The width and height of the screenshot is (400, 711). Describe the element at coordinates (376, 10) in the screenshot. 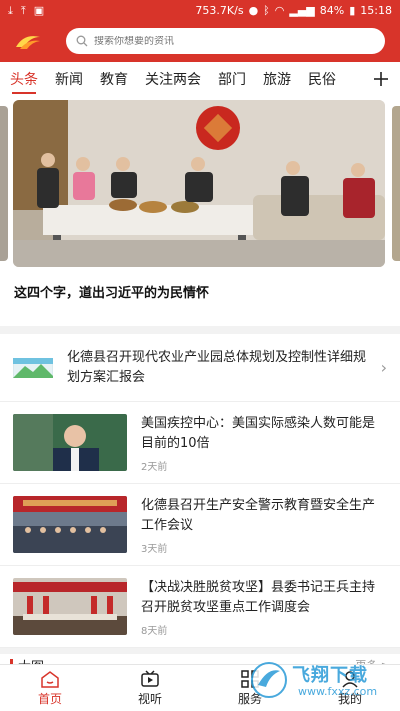

I see `clock: 15:18` at that location.